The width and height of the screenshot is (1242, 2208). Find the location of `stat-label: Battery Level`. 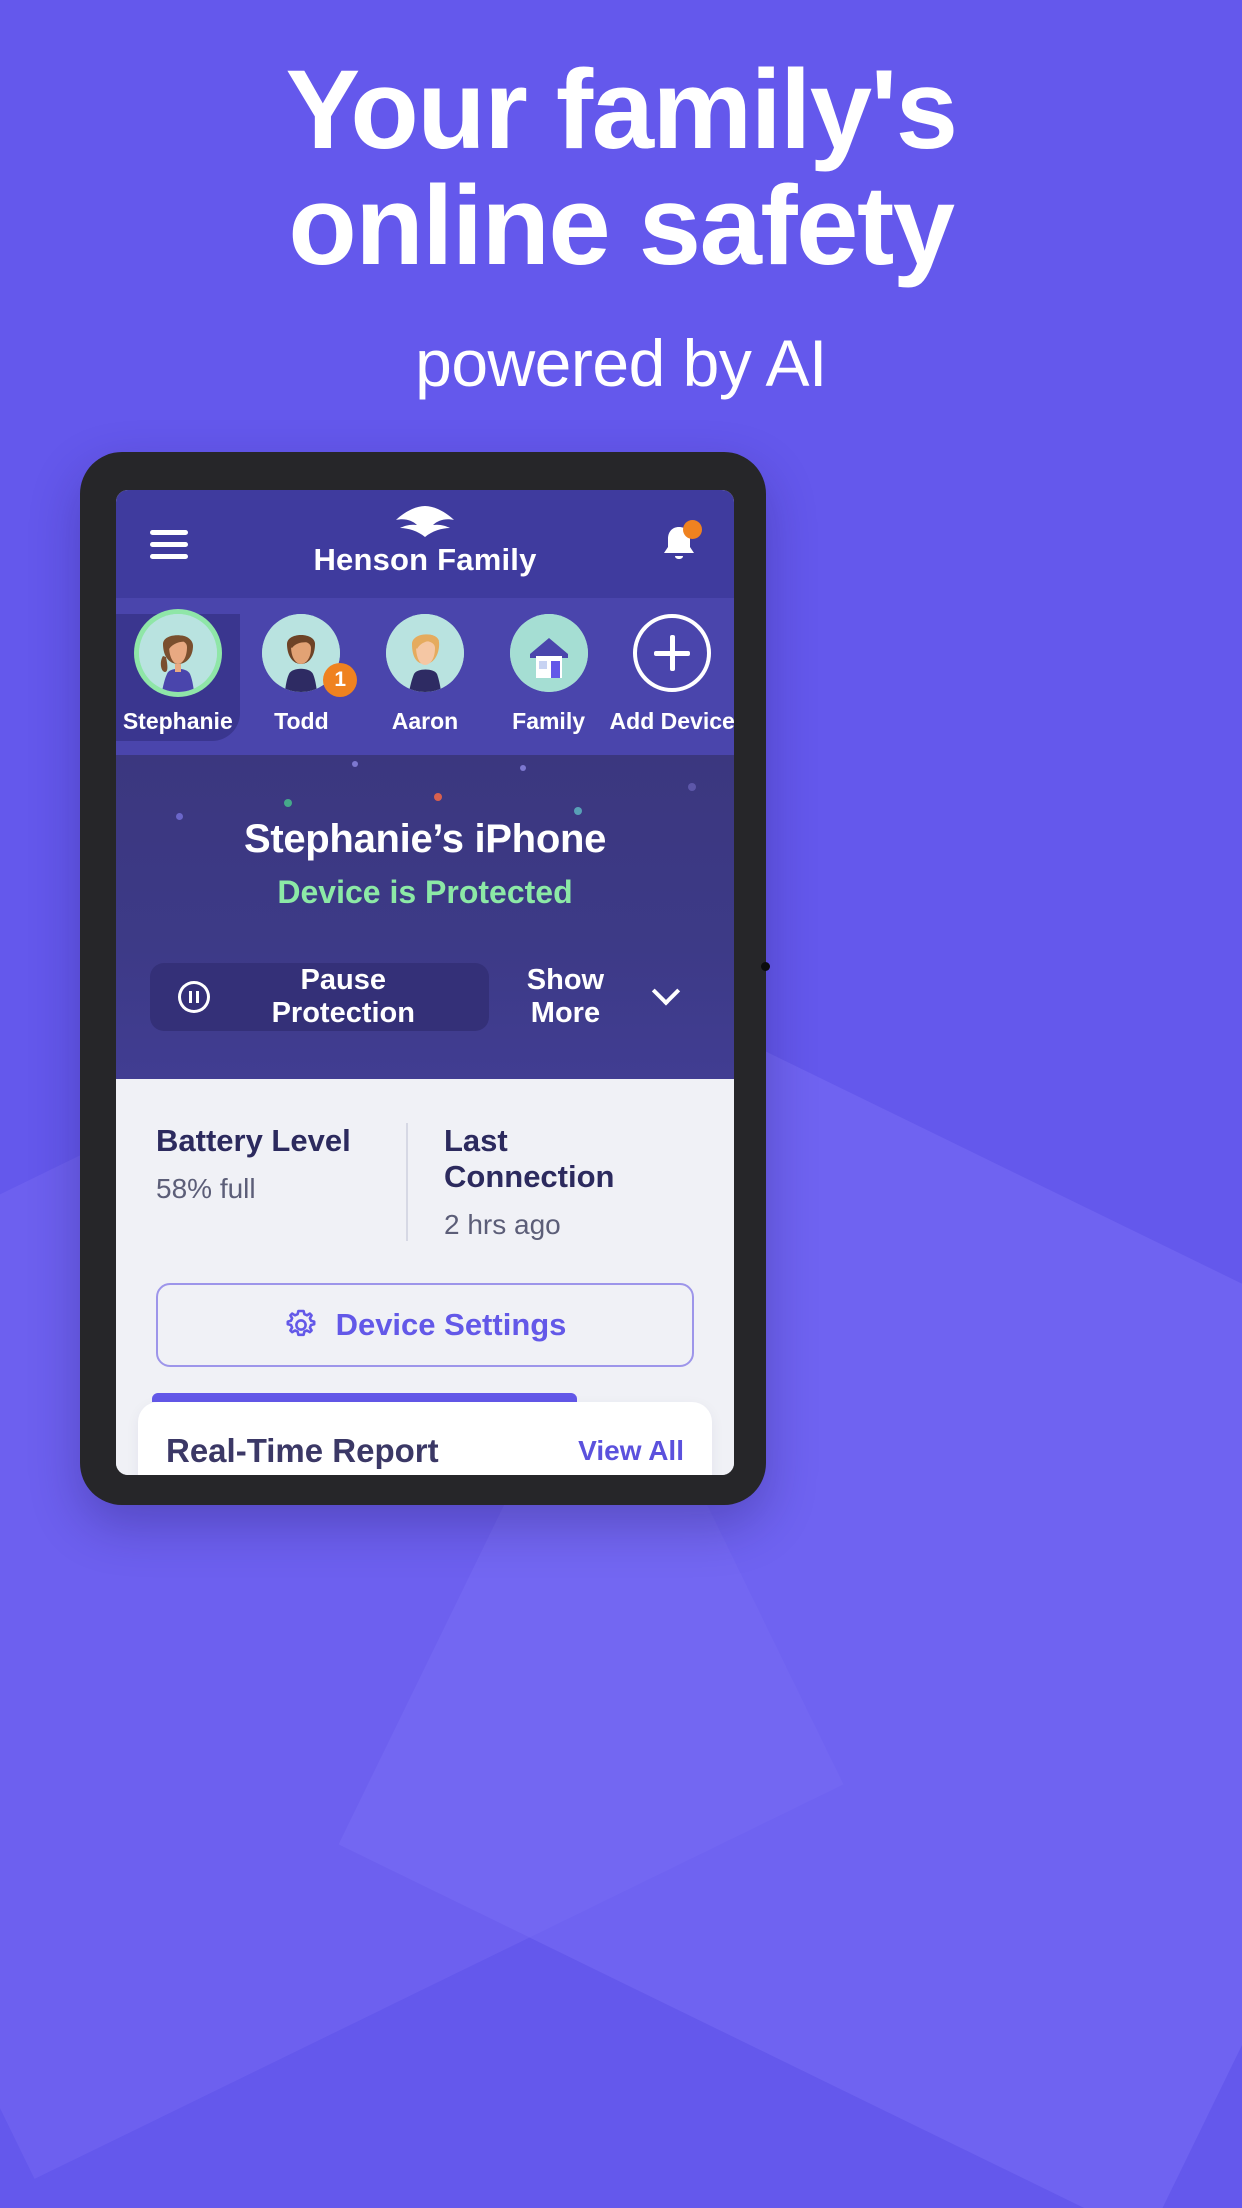

stat-label: Battery Level is located at coordinates (253, 1140).